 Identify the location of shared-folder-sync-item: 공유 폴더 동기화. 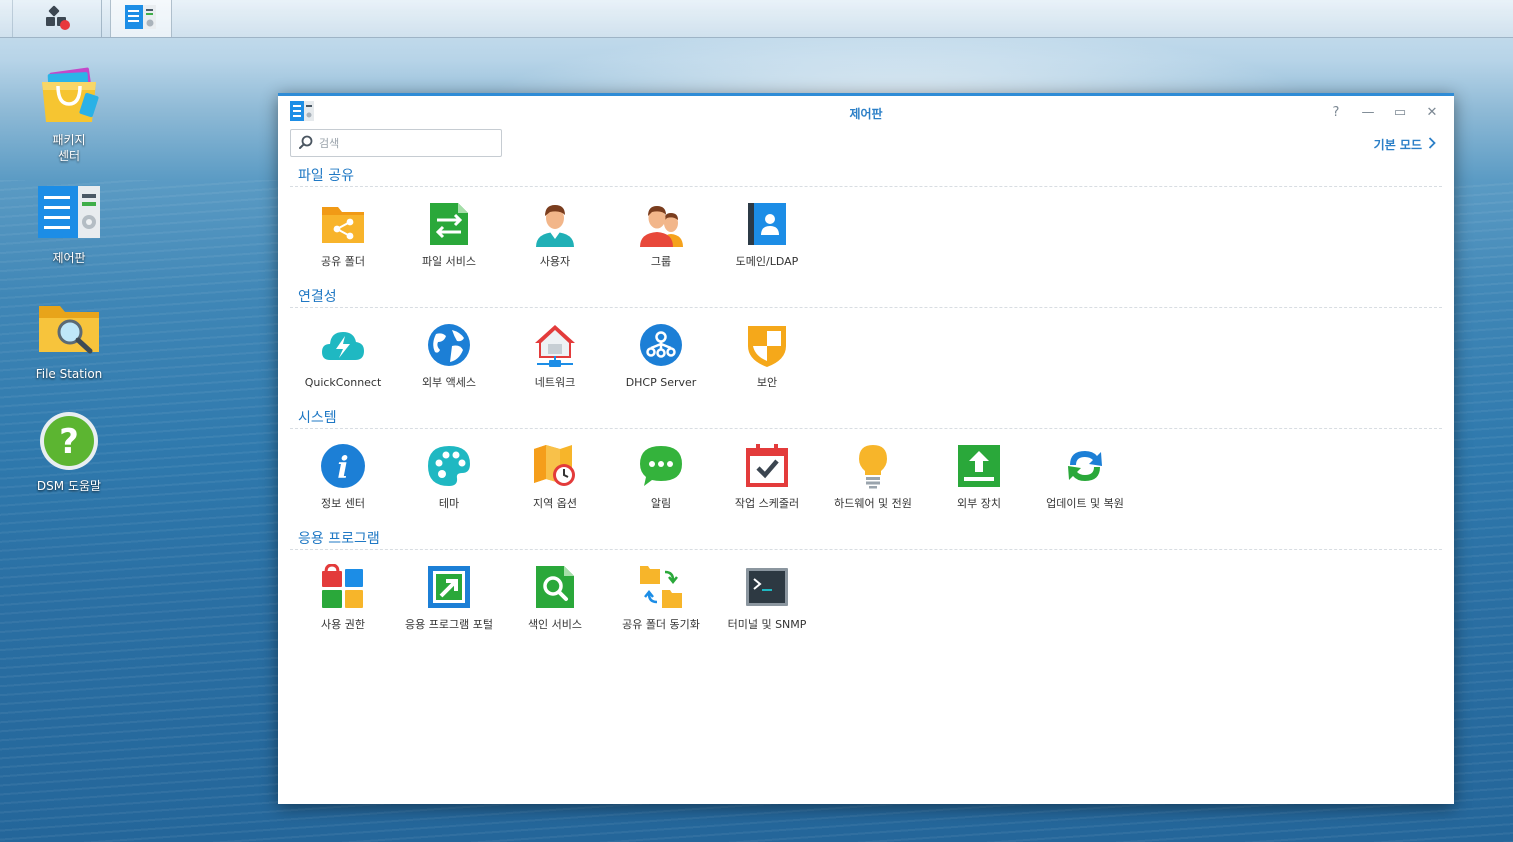
(661, 598).